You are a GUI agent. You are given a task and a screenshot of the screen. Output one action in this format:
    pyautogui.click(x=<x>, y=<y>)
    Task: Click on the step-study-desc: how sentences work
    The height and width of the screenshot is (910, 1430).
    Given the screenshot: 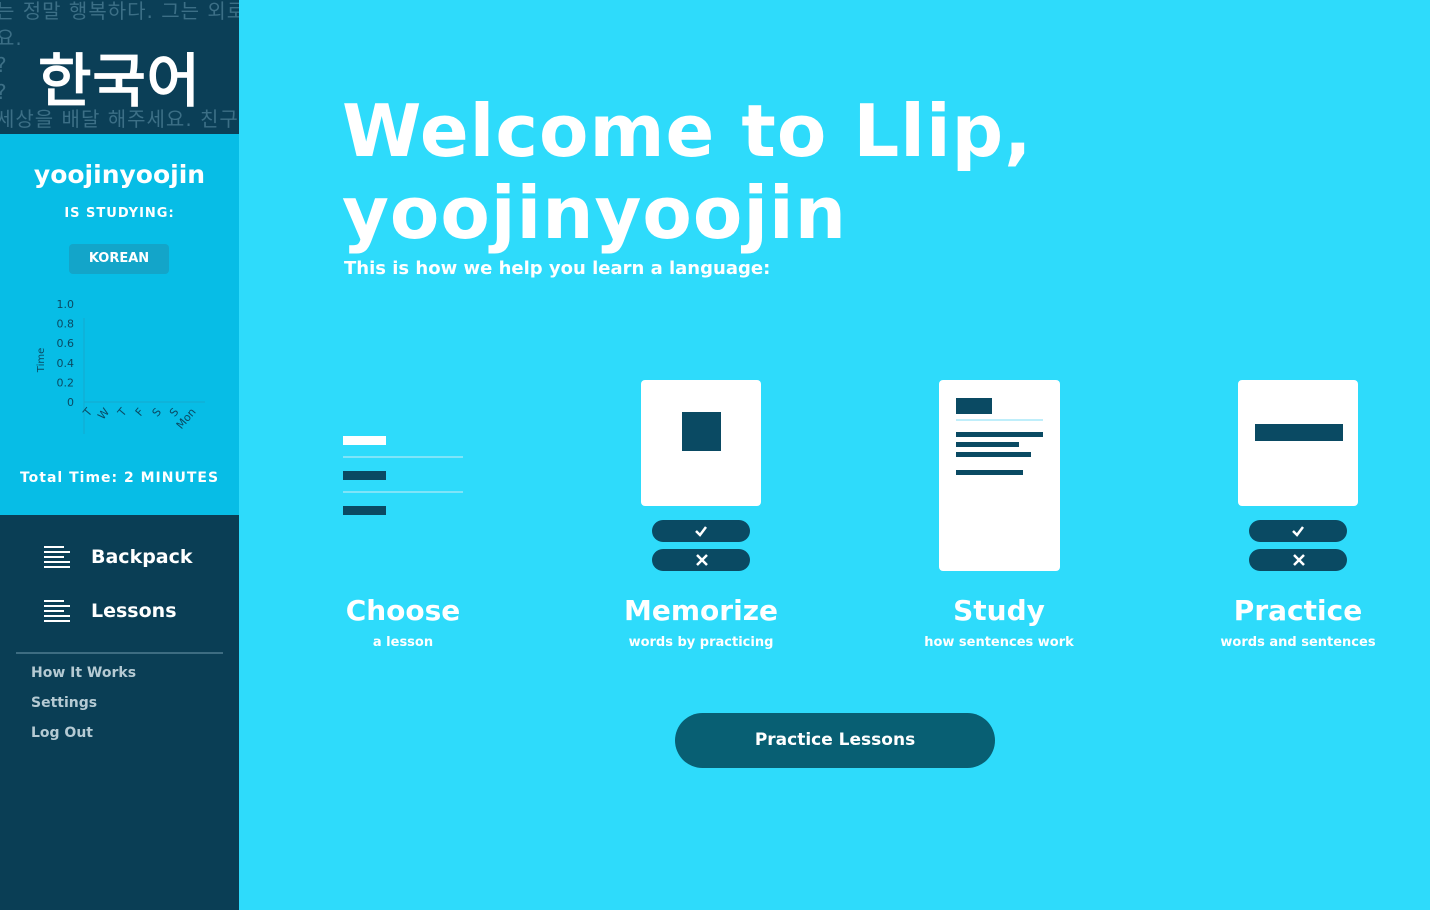 What is the action you would take?
    pyautogui.click(x=999, y=642)
    